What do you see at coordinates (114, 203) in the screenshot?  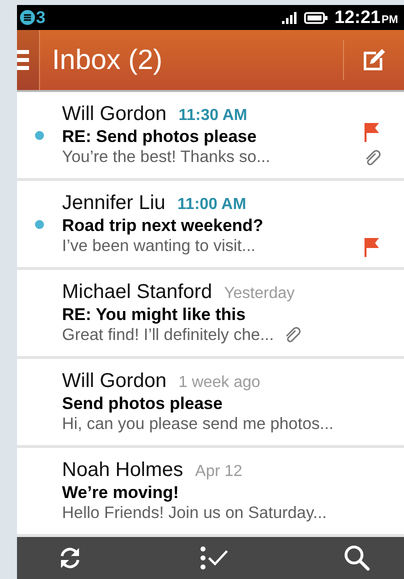 I see `sender-name: Jennifer Liu` at bounding box center [114, 203].